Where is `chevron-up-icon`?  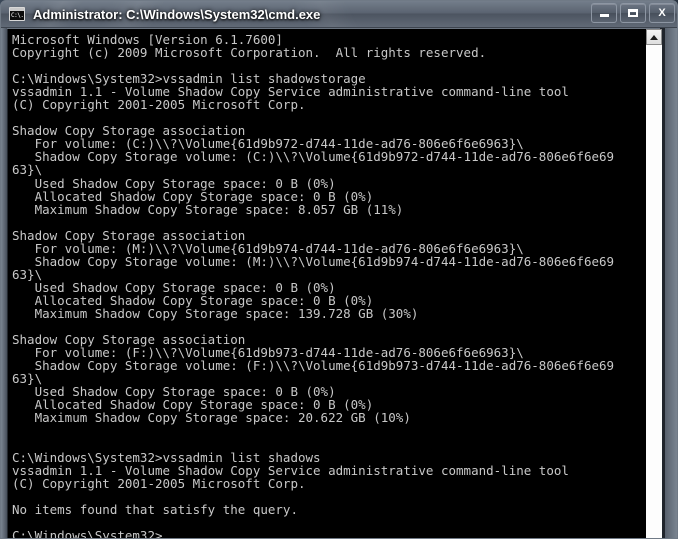
chevron-up-icon is located at coordinates (654, 37).